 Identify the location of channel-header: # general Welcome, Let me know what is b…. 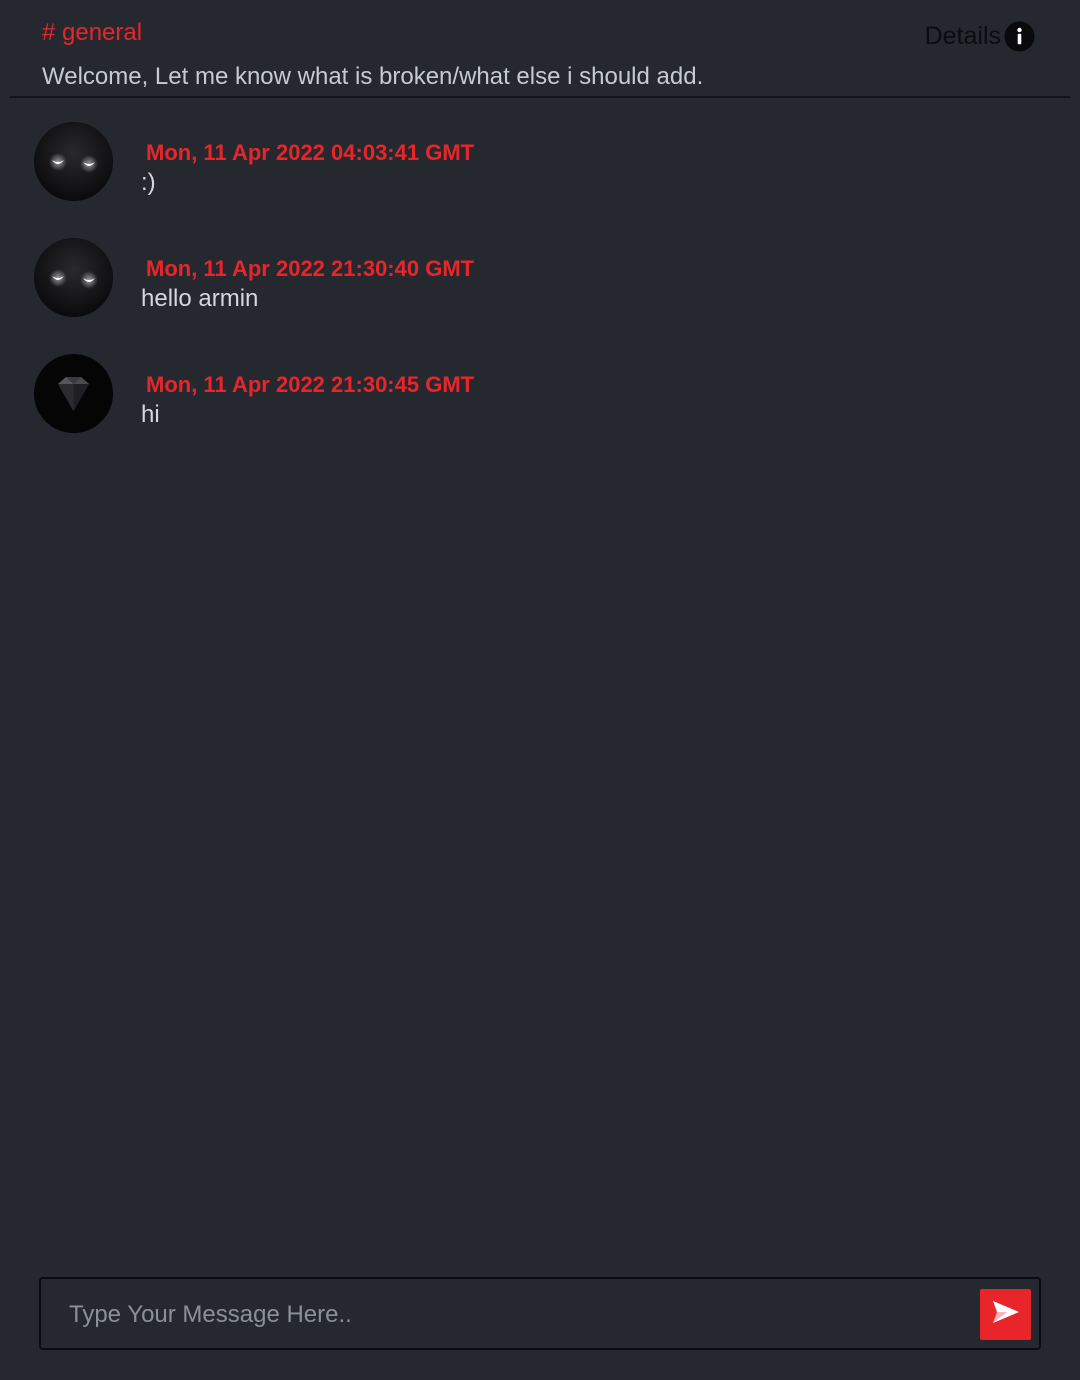
(540, 49).